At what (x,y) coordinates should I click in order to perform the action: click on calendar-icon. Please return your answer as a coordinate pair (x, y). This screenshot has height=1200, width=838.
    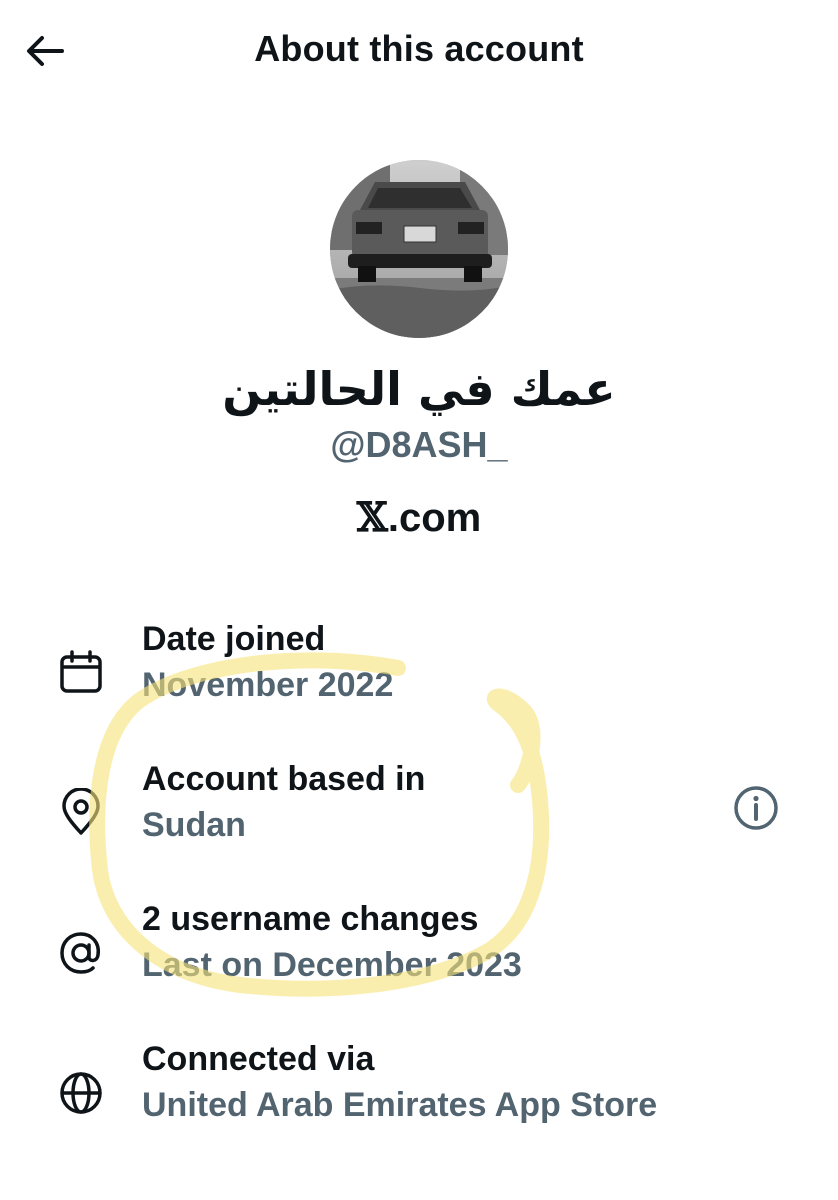
    Looking at the image, I should click on (81, 673).